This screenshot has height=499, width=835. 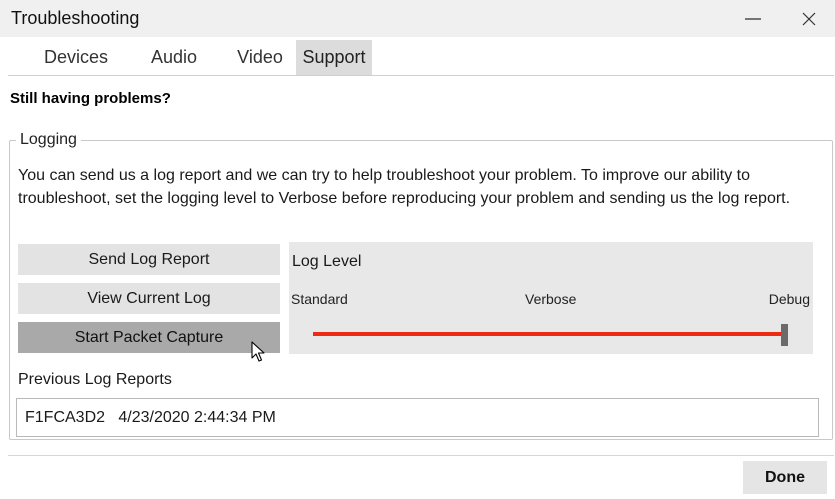 I want to click on close-icon, so click(x=809, y=18).